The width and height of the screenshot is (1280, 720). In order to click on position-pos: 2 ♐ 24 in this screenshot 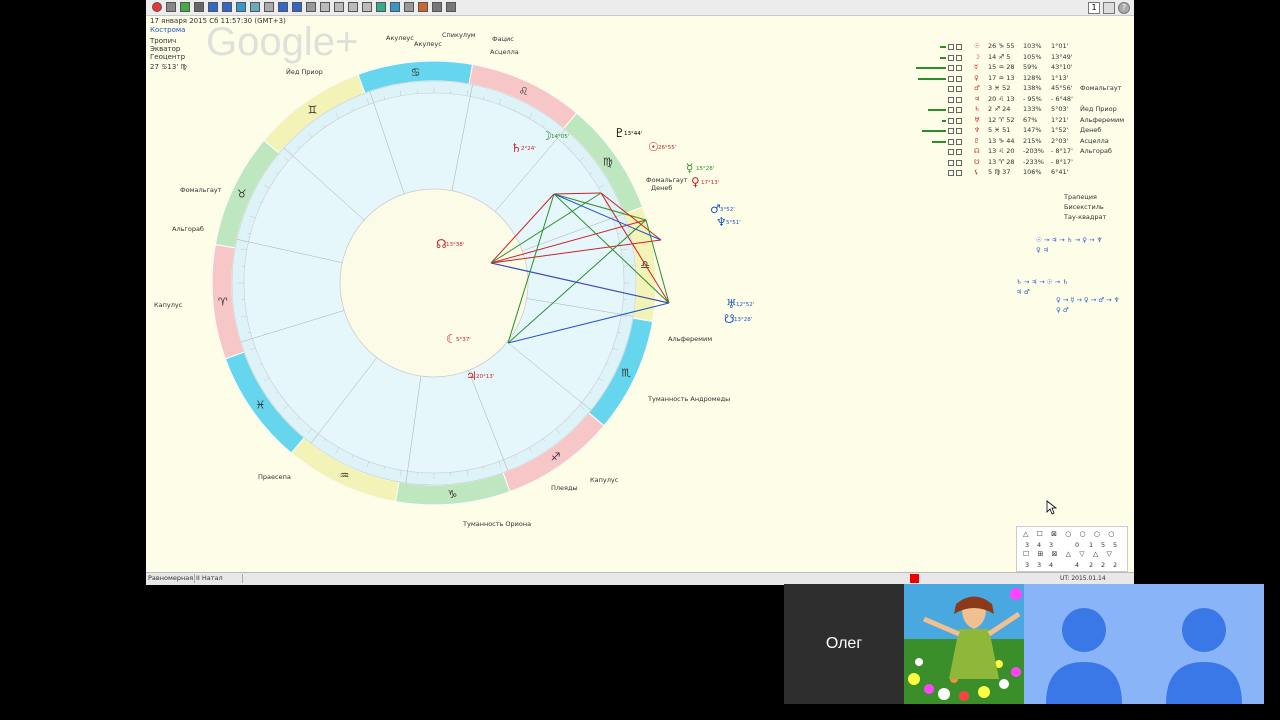, I will do `click(999, 109)`.